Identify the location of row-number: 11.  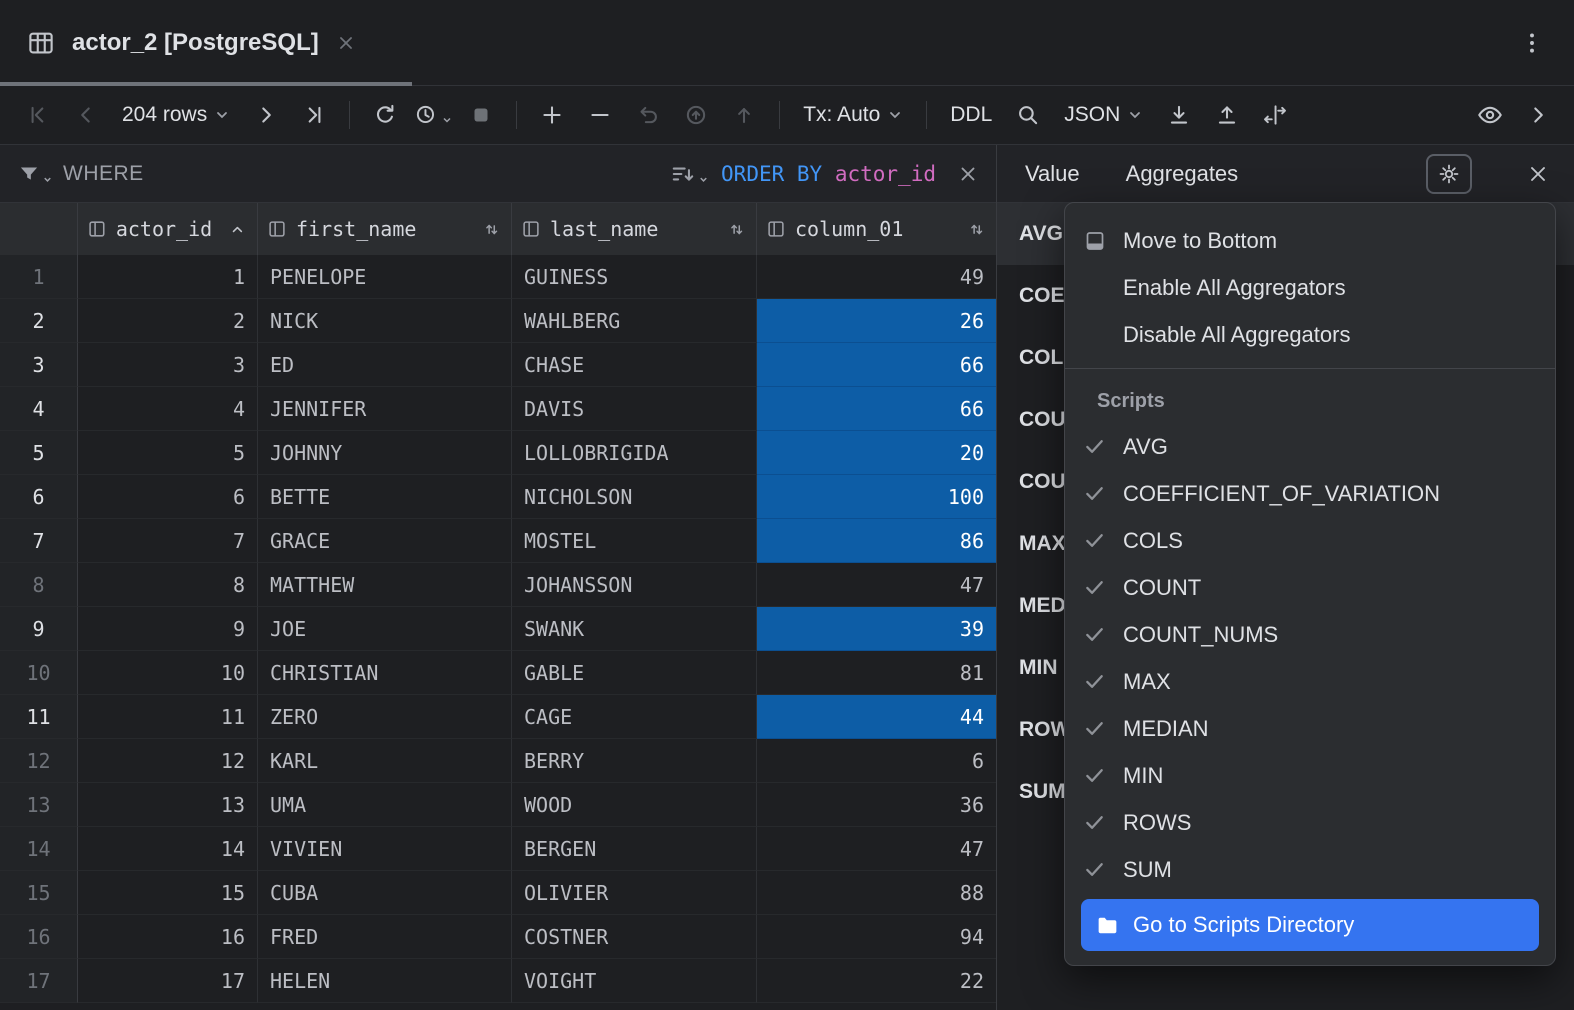
(39, 717).